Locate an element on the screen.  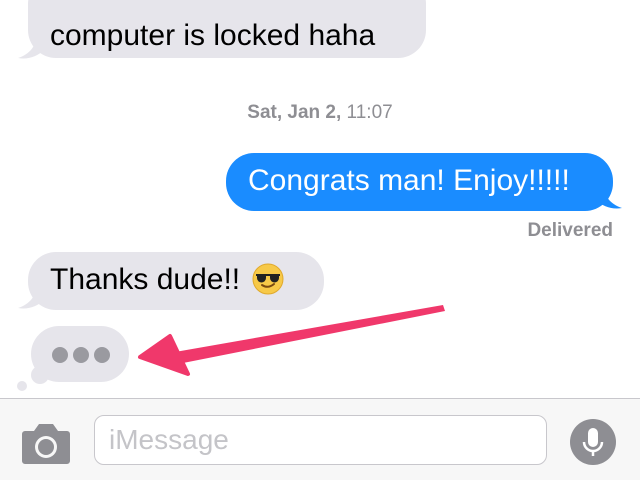
camera-icon is located at coordinates (46, 443).